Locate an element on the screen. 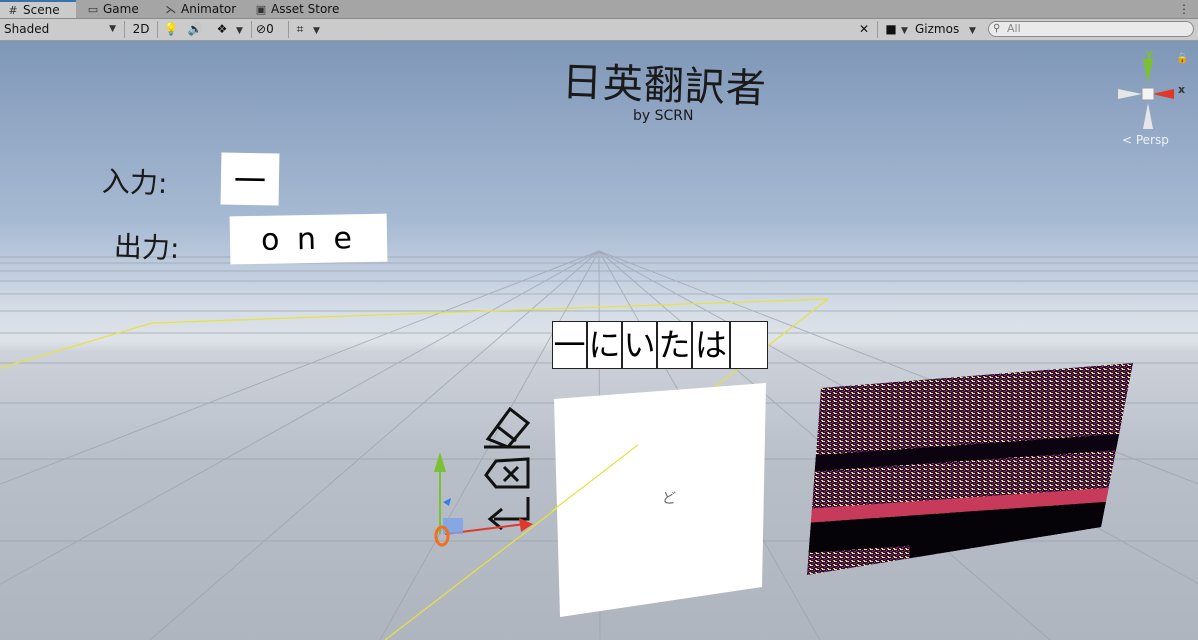 The image size is (1198, 640). drawing-canvas: ど is located at coordinates (660, 501).